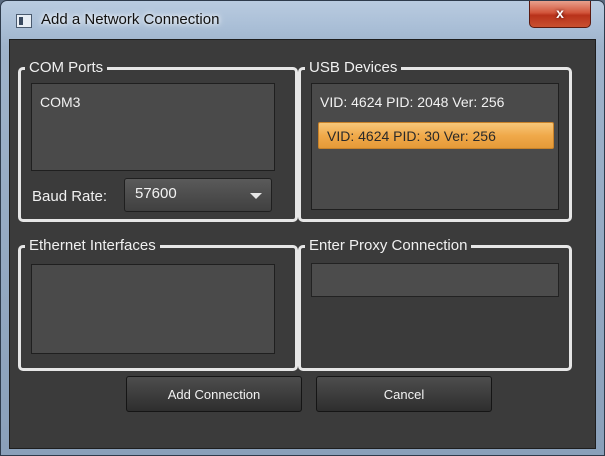 This screenshot has height=456, width=605. I want to click on usb-device-item-selected: VID: 4624 PID: 30 Ver: 256, so click(436, 135).